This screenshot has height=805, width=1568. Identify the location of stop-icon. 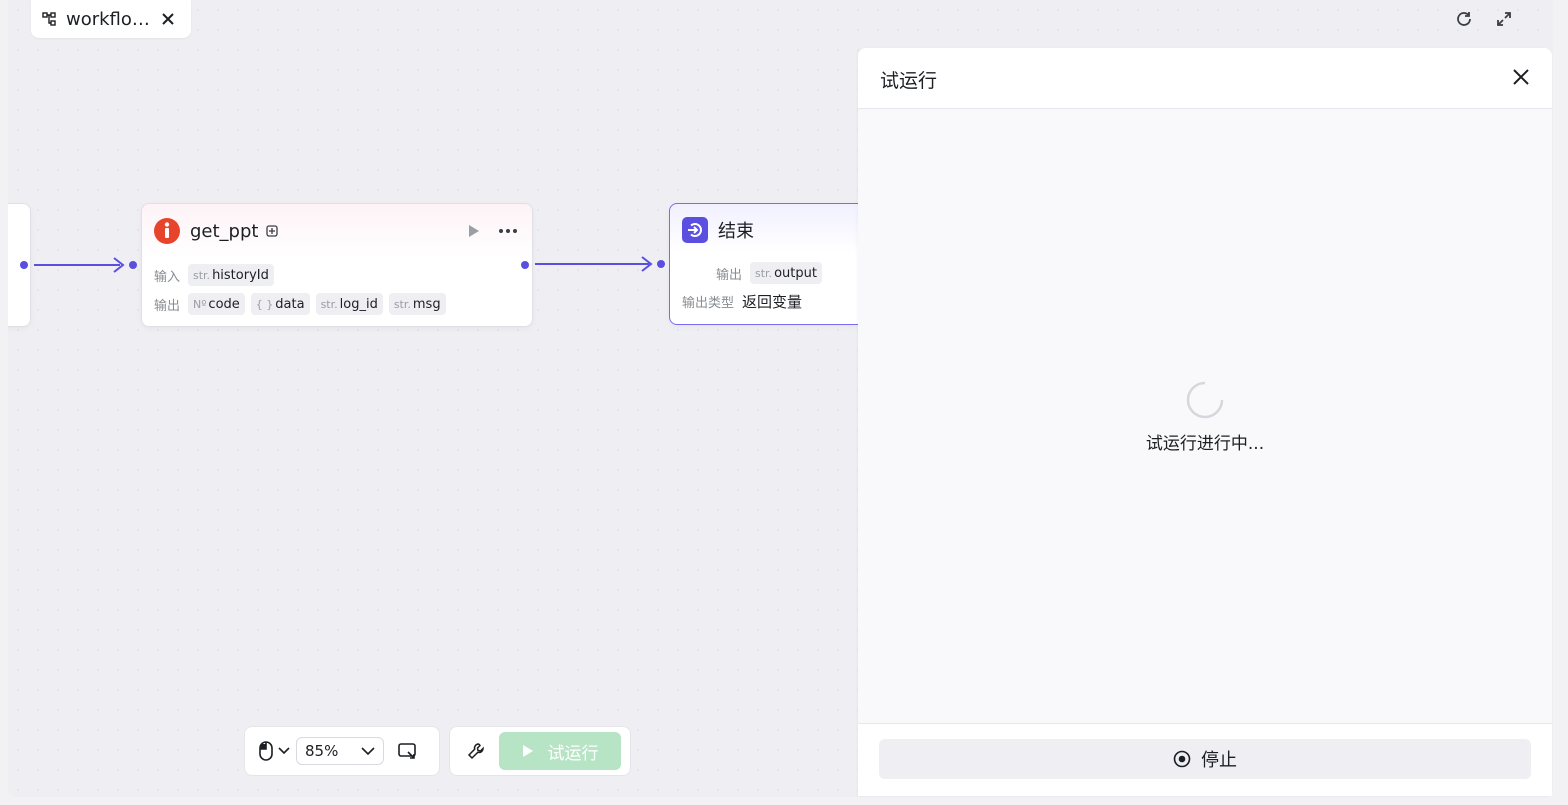
(1182, 759).